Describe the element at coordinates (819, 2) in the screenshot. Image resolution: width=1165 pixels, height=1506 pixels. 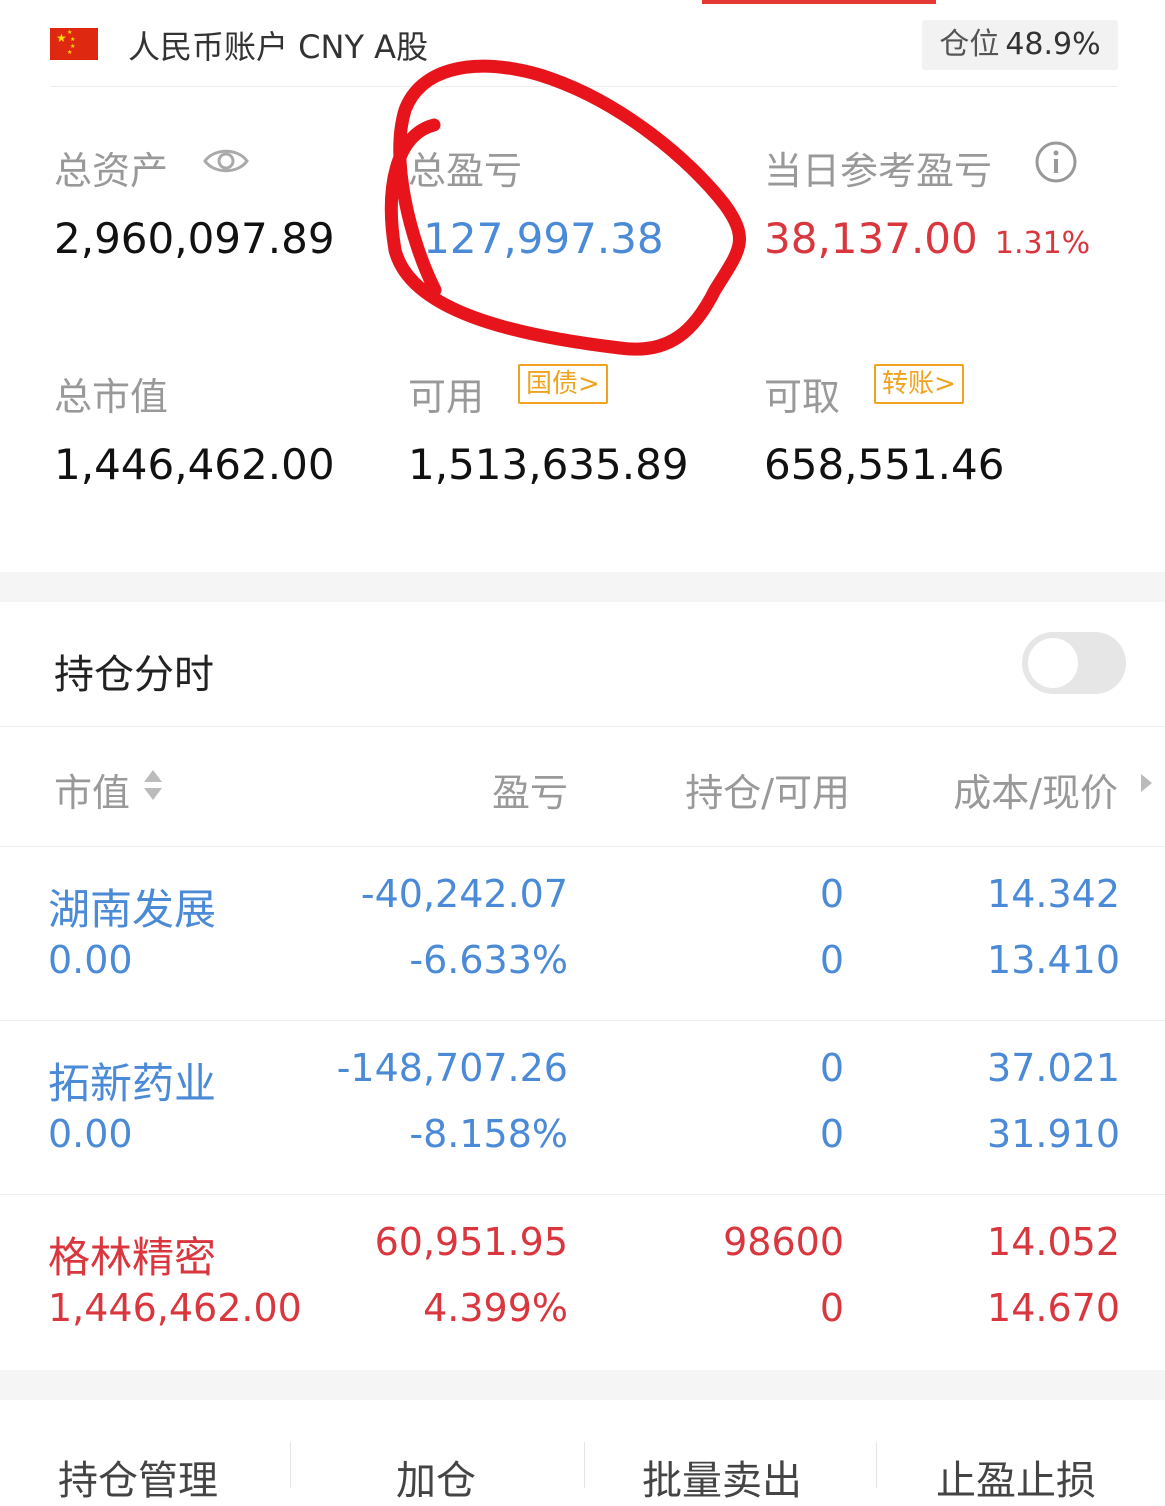
I see `top-tab-indicator` at that location.